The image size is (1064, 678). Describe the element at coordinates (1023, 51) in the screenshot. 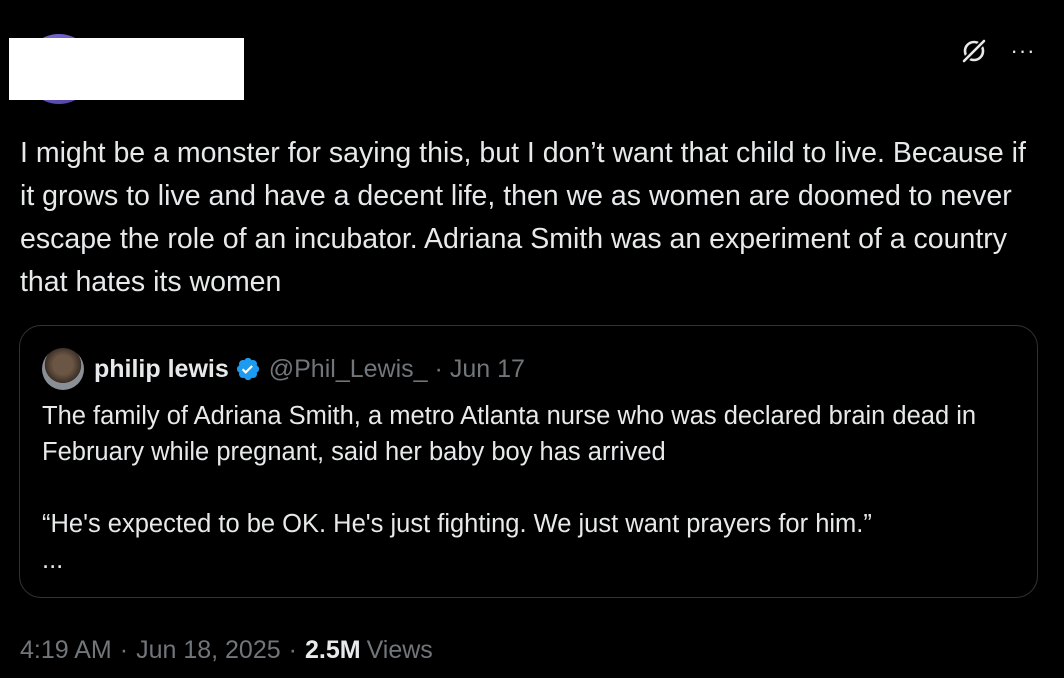

I see `more-horizontal-icon: ···` at that location.